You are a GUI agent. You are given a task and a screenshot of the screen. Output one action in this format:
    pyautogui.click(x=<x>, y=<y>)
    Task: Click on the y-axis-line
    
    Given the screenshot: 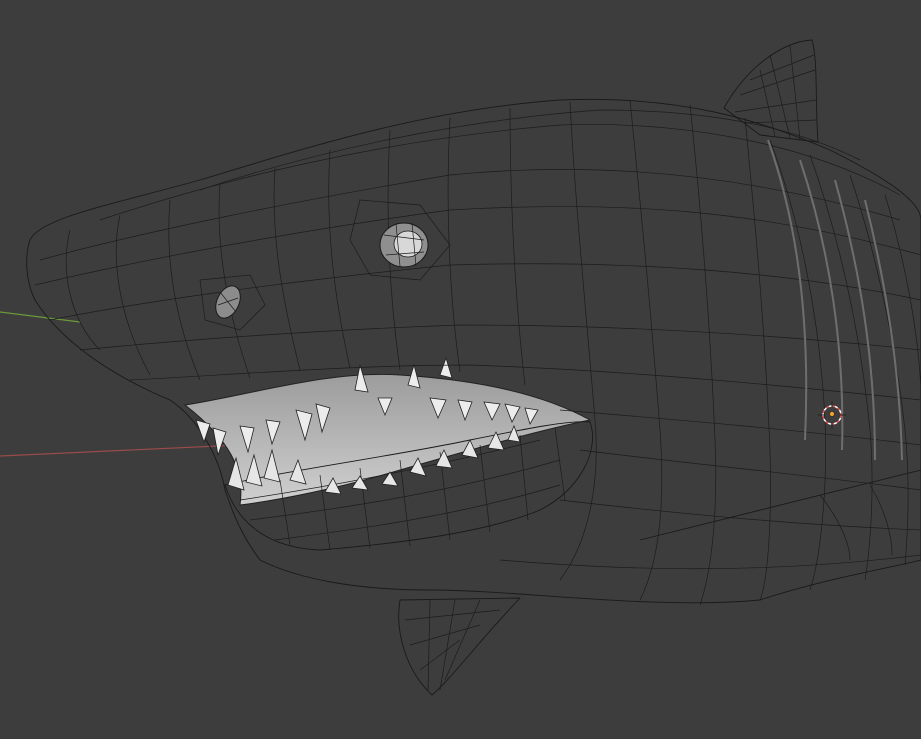 What is the action you would take?
    pyautogui.click(x=40, y=317)
    